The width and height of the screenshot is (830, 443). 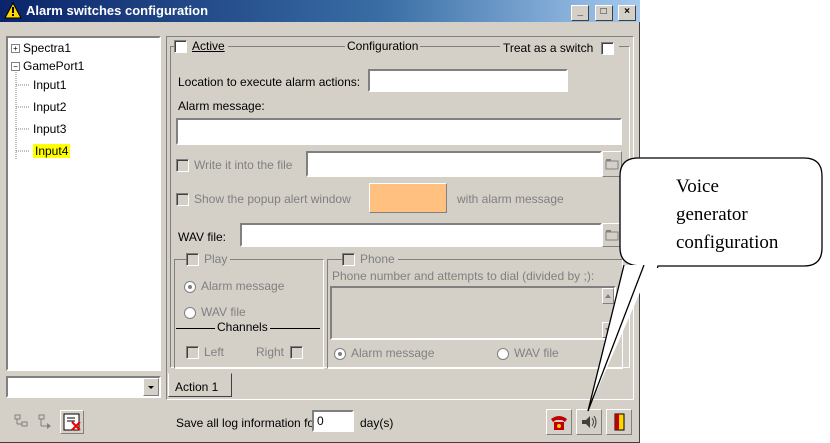 What do you see at coordinates (208, 46) in the screenshot?
I see `active-label: Active` at bounding box center [208, 46].